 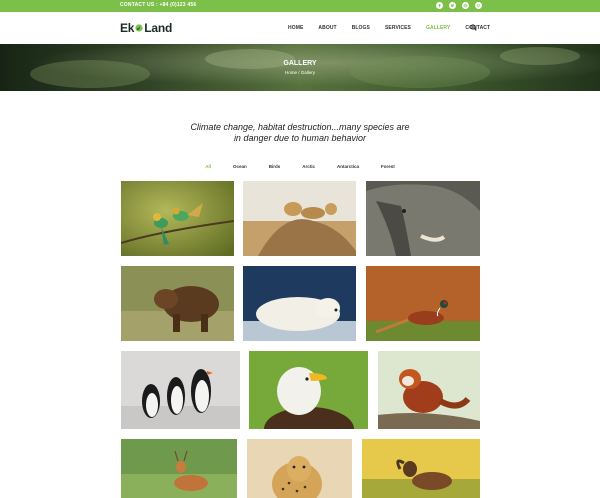 I want to click on nav-services: SERVICES, so click(x=398, y=28).